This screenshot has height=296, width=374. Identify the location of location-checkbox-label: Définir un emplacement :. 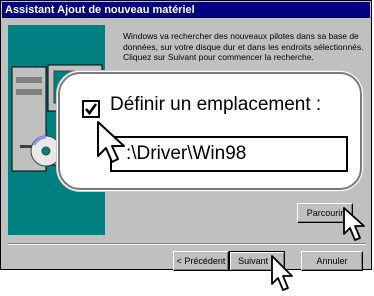
(216, 104).